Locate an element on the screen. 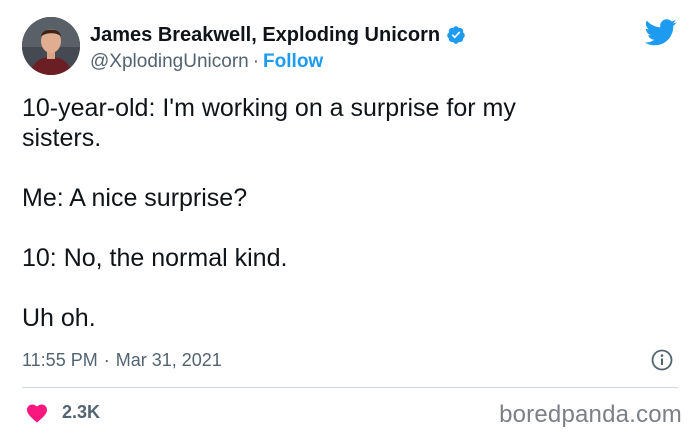 This screenshot has height=441, width=700. display-name: James Breakwell, Exploding Unicorn is located at coordinates (265, 35).